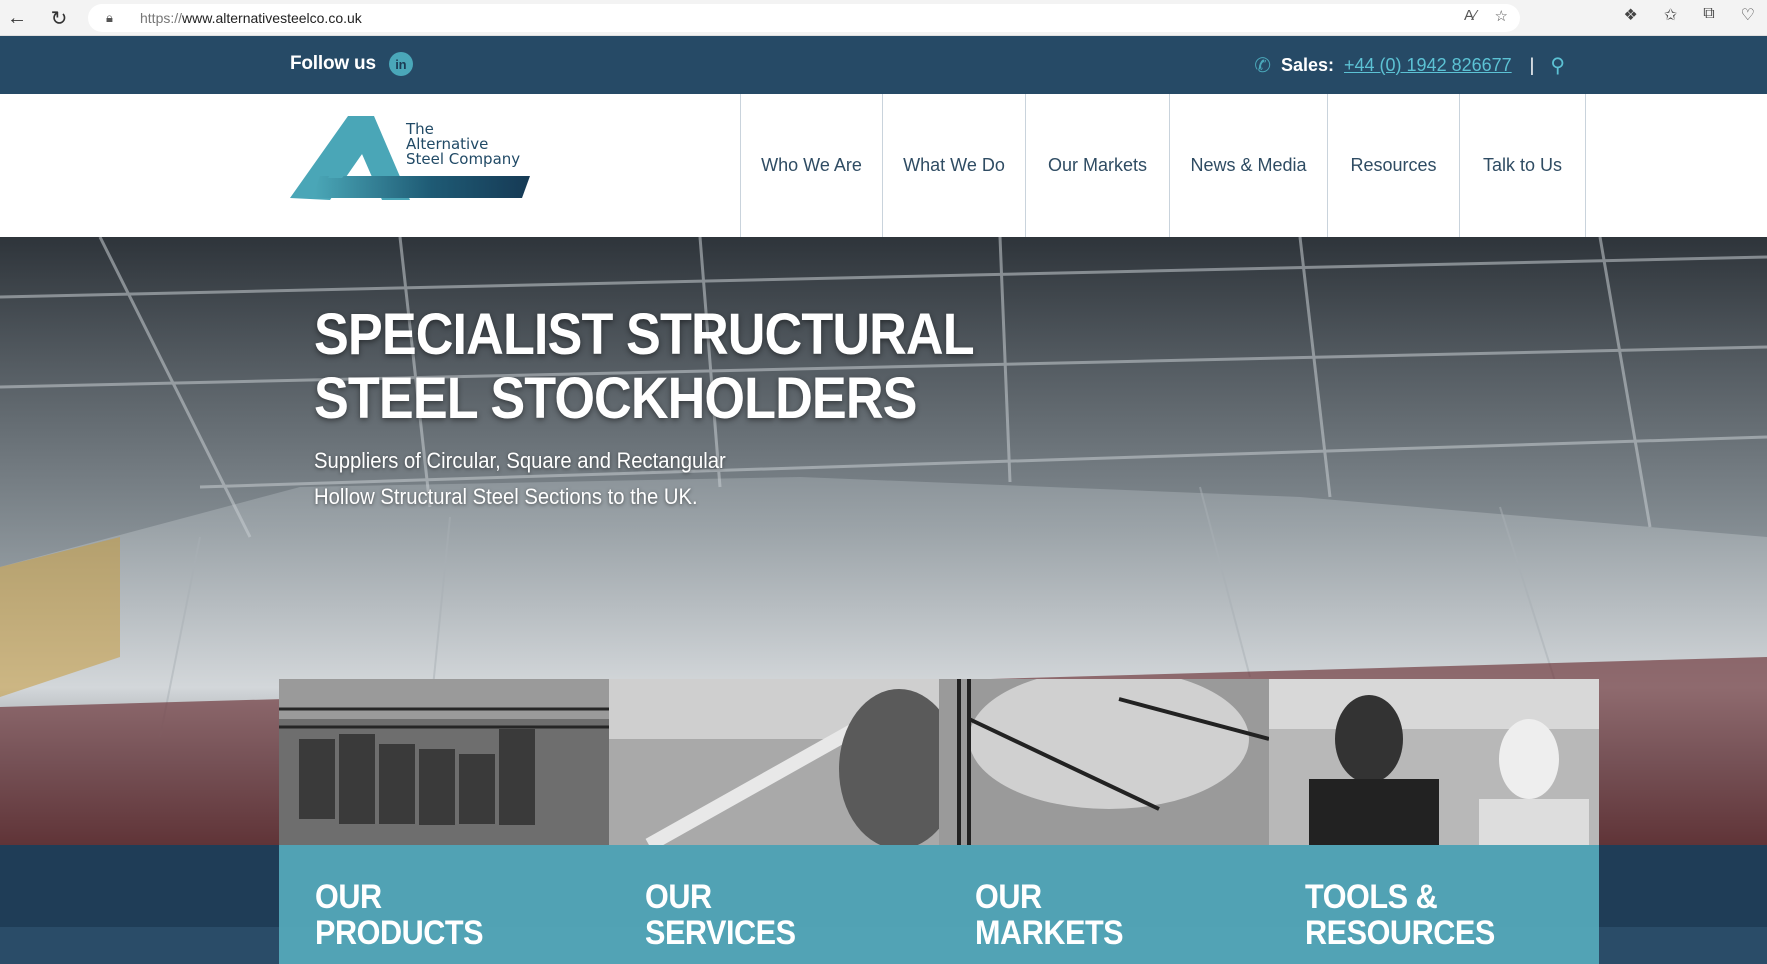 The width and height of the screenshot is (1767, 964). I want to click on url-prefix: https://, so click(161, 18).